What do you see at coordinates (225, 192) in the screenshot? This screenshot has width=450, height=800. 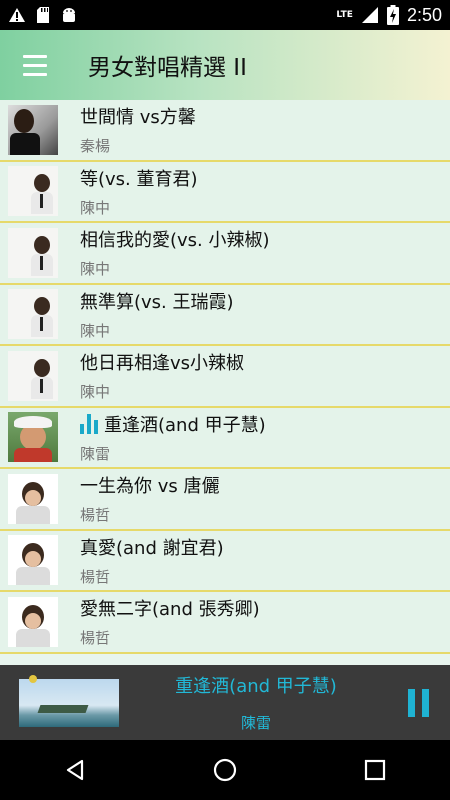 I see `song-row: 等(vs. 董育君) 陳中` at bounding box center [225, 192].